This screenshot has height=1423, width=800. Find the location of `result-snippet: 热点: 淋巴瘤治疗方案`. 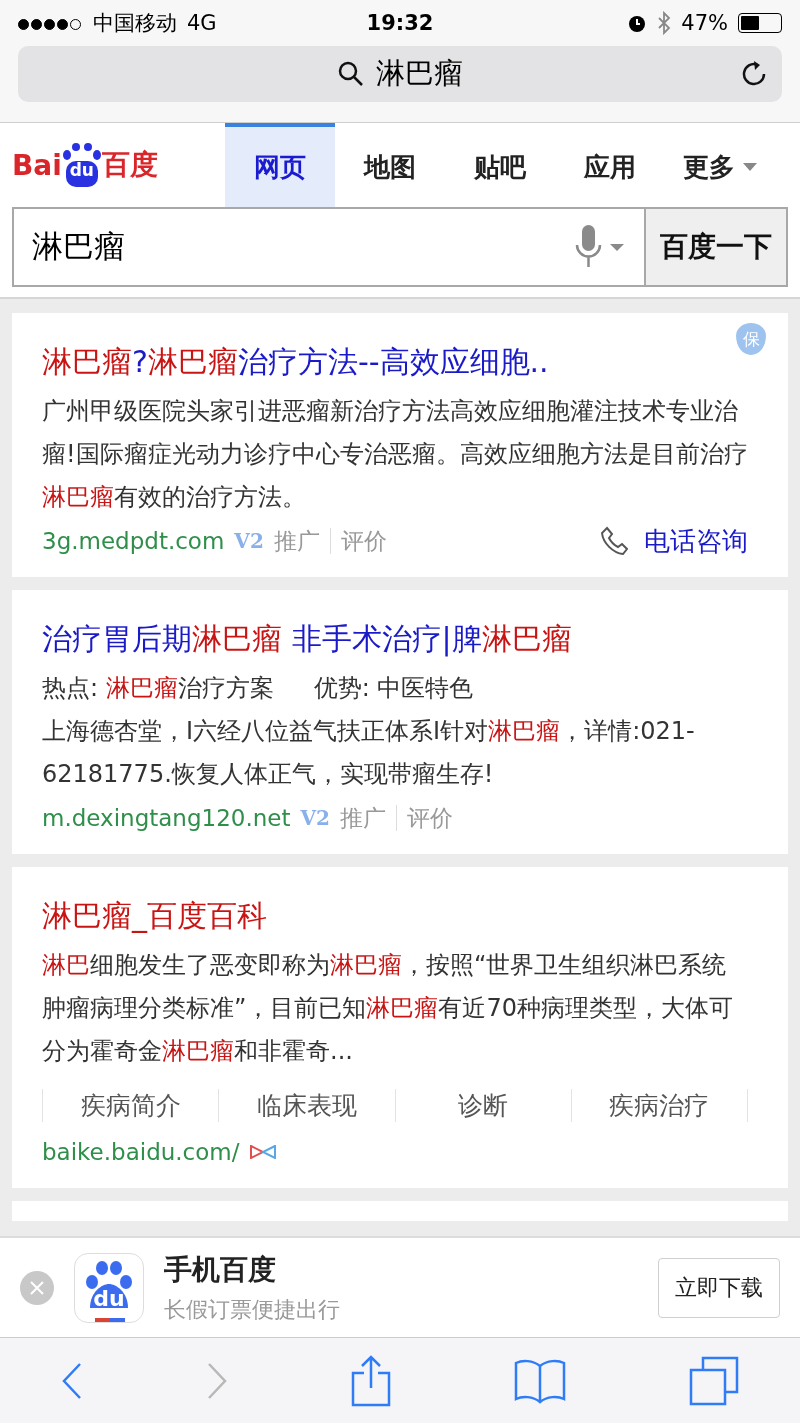

result-snippet: 热点: 淋巴瘤治疗方案 is located at coordinates (158, 688).